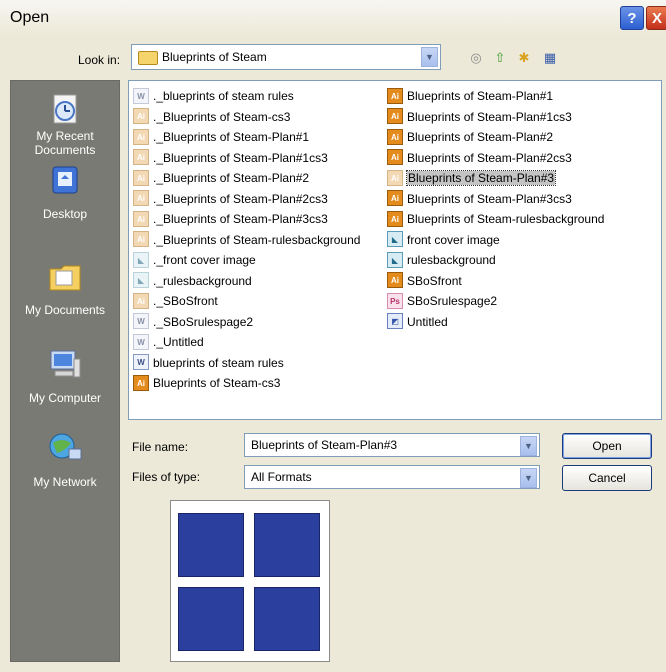 This screenshot has height=672, width=666. Describe the element at coordinates (240, 198) in the screenshot. I see `file-name: ._Blueprints of Steam-Plan#2cs3` at that location.